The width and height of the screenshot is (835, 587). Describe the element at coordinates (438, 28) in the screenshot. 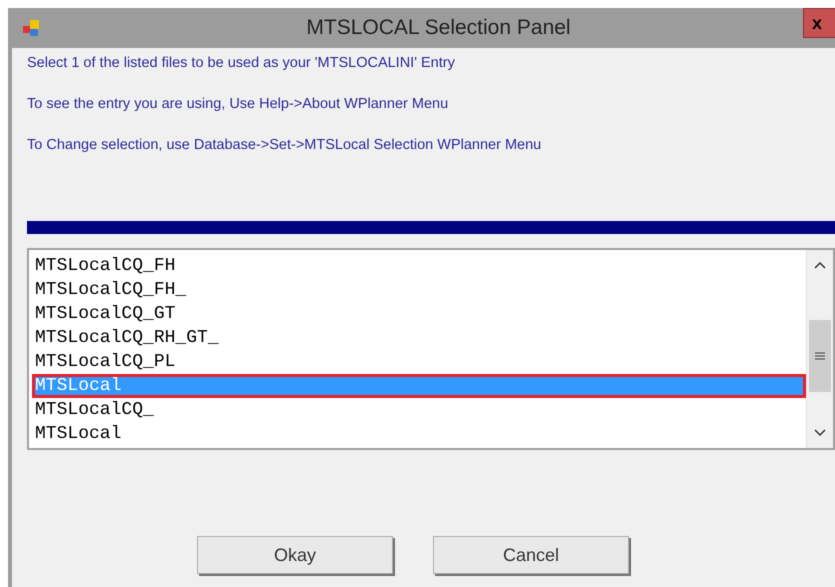

I see `window-title: MTSLOCAL Selection Panel` at that location.